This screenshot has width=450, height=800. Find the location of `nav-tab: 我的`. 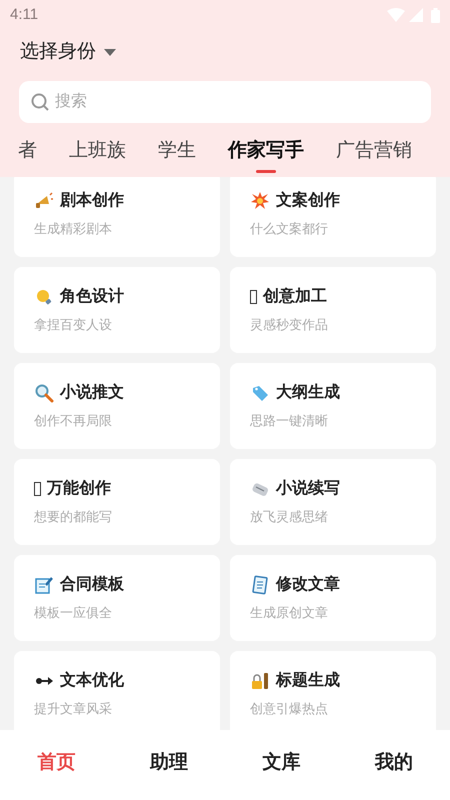

nav-tab: 我的 is located at coordinates (393, 763).